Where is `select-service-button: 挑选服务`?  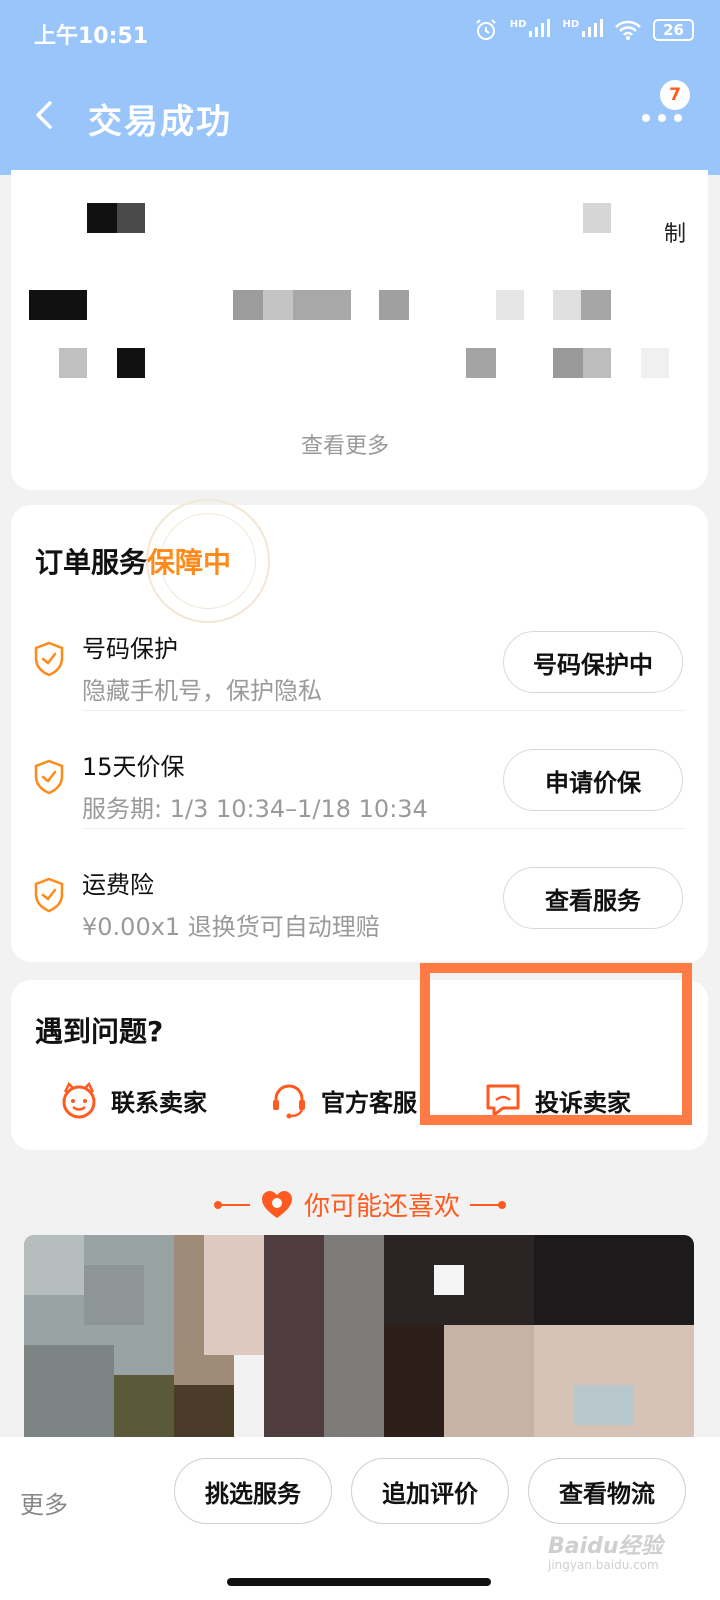 select-service-button: 挑选服务 is located at coordinates (253, 1491).